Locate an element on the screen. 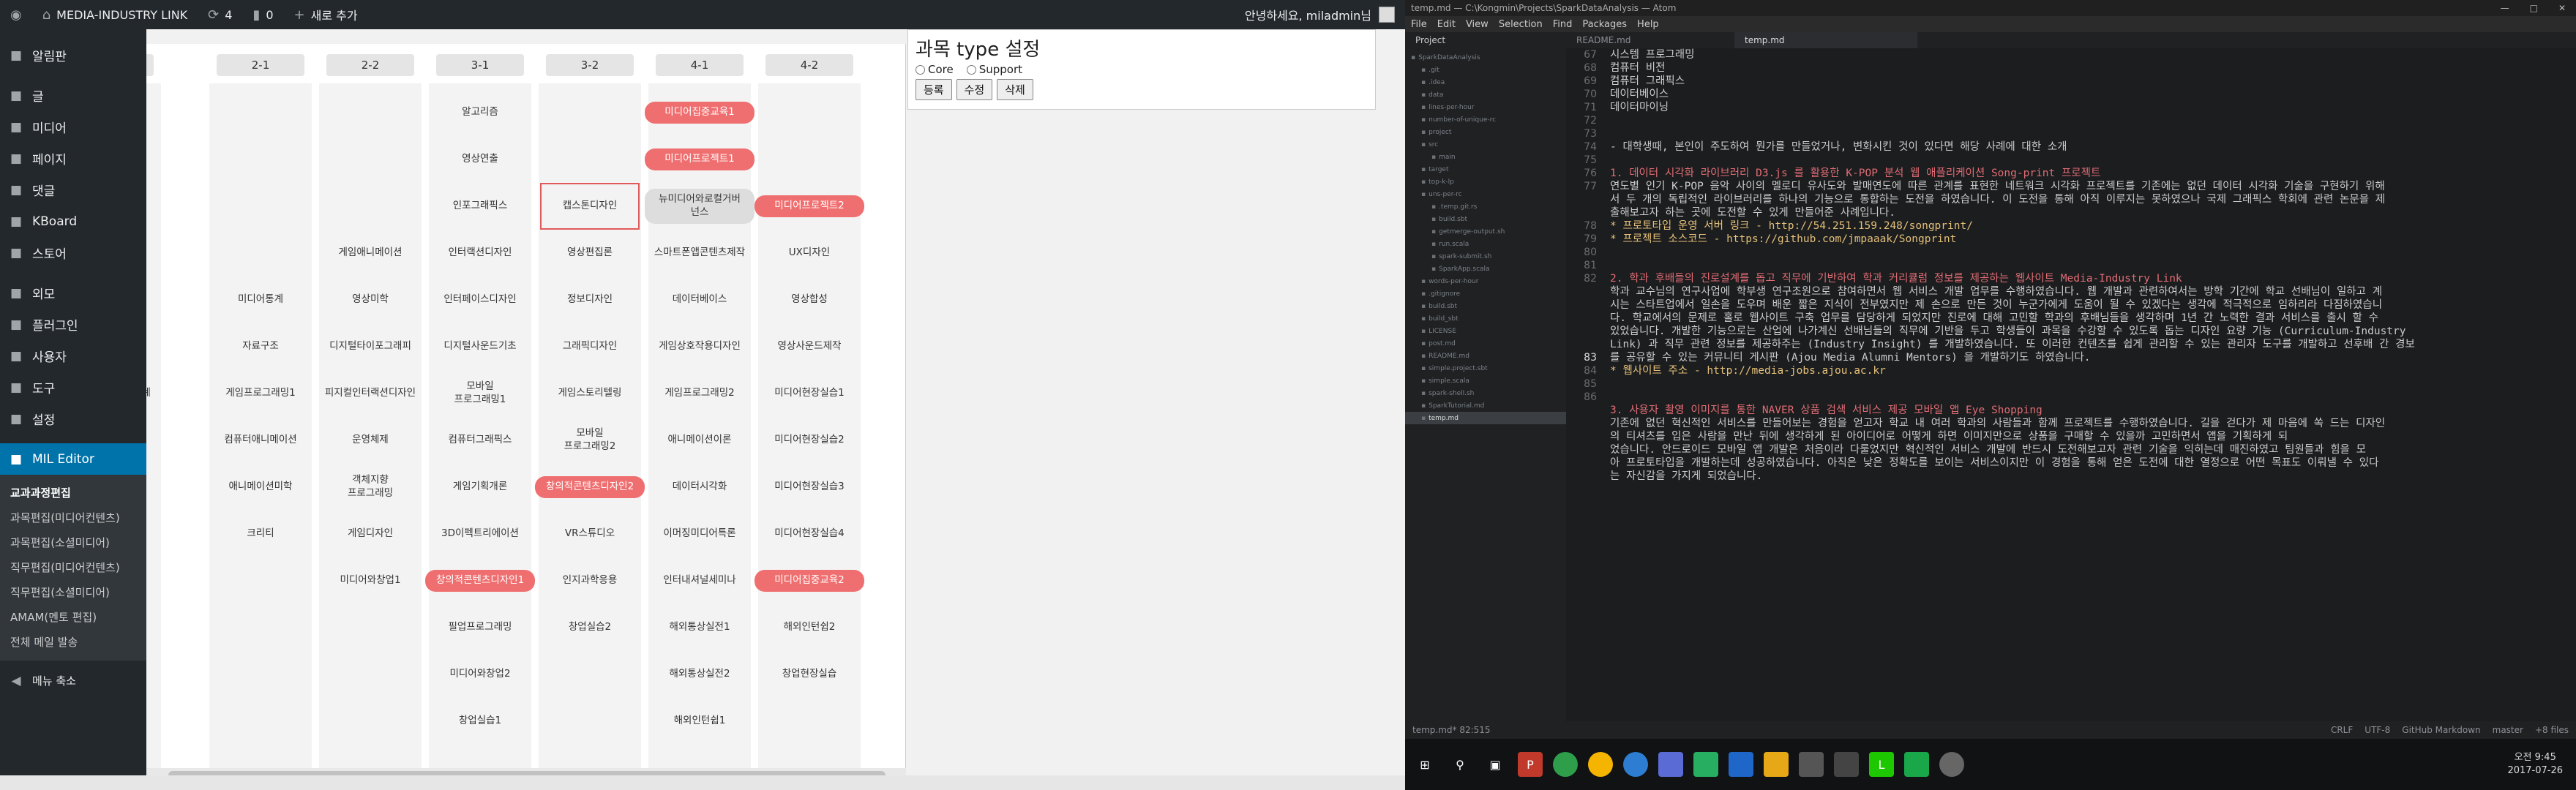 The height and width of the screenshot is (790, 2576). tab-readme: README.md is located at coordinates (1650, 40).